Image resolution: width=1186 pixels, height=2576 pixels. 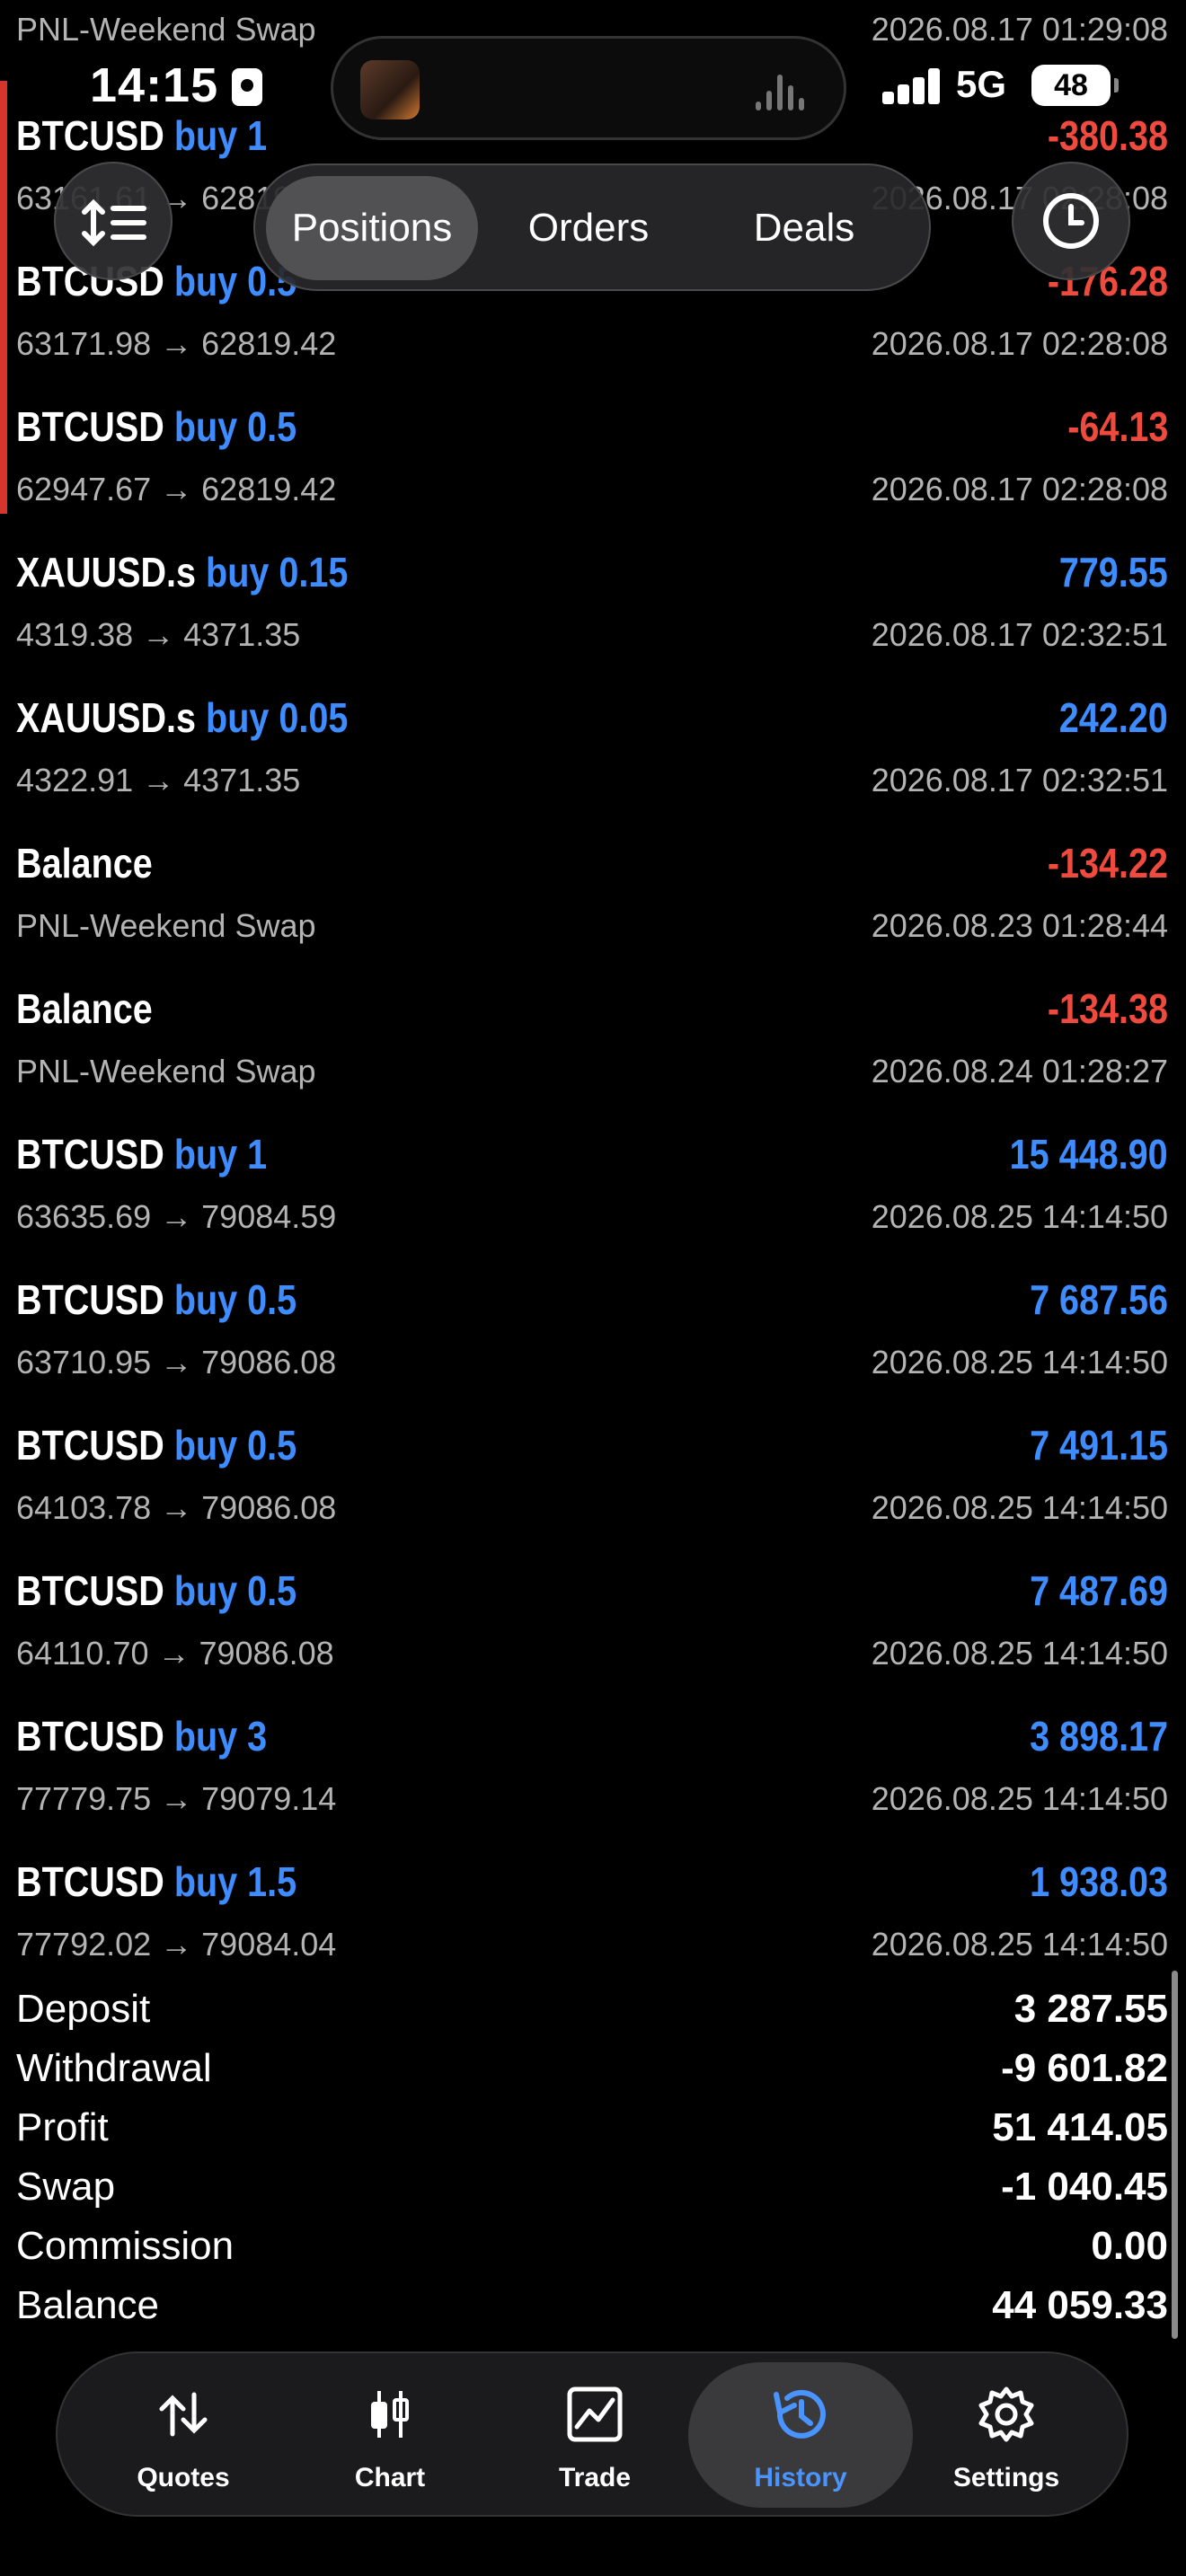 I want to click on deal-profit: 1 938.03, so click(x=1099, y=1881).